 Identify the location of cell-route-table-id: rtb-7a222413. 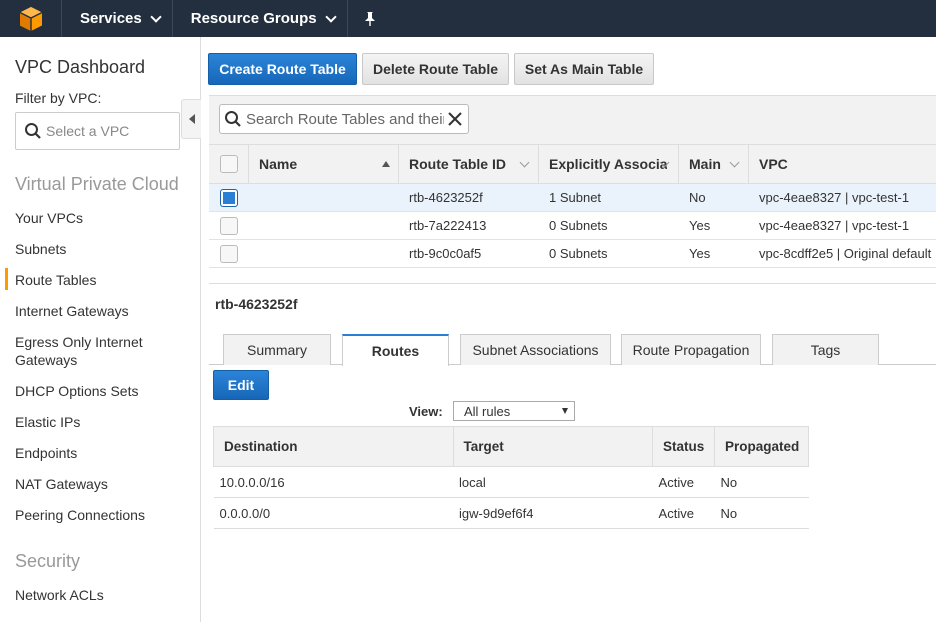
(448, 225).